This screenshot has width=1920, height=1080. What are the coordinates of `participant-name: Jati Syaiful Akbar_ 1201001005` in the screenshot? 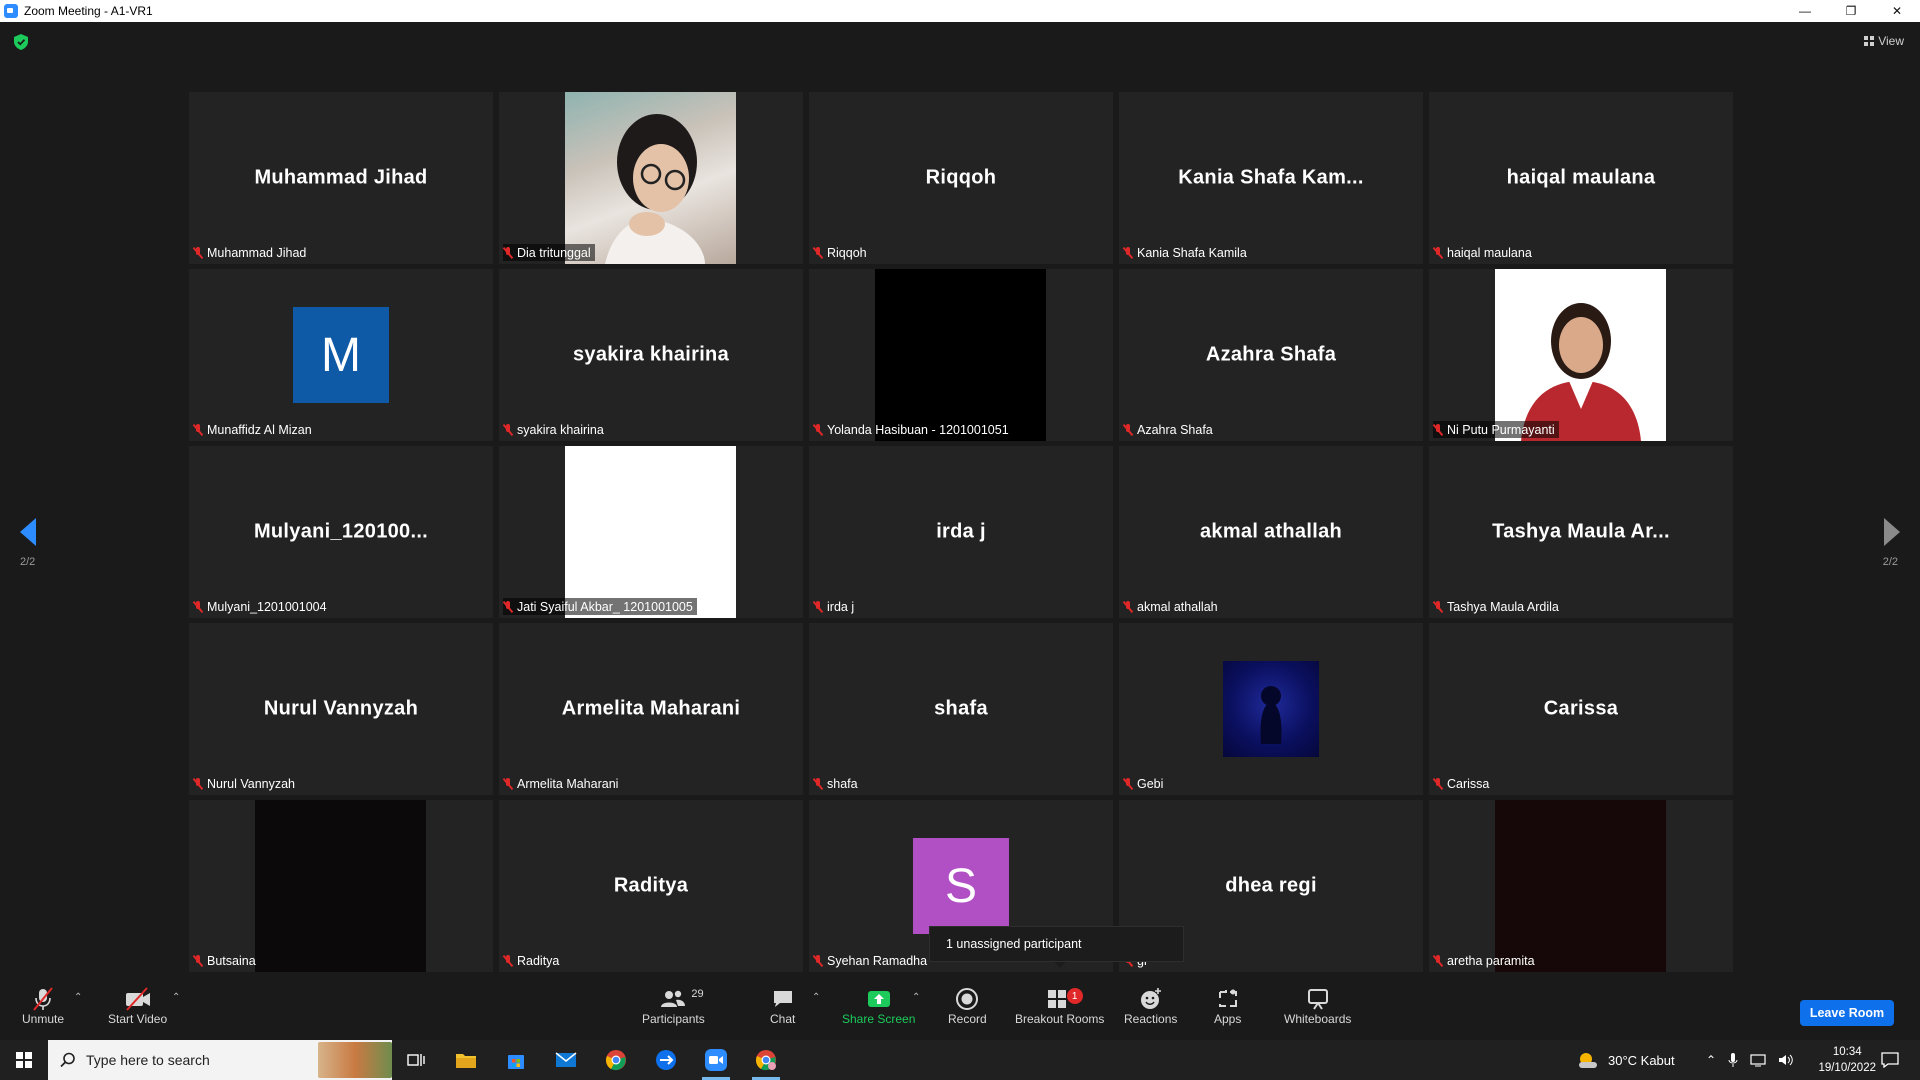 It's located at (605, 606).